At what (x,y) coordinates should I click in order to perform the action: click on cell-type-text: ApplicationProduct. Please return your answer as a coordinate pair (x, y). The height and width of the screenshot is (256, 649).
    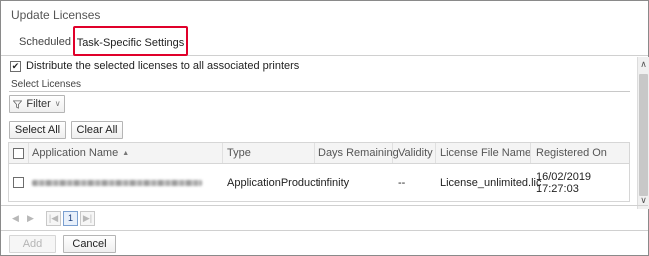
    Looking at the image, I should click on (273, 182).